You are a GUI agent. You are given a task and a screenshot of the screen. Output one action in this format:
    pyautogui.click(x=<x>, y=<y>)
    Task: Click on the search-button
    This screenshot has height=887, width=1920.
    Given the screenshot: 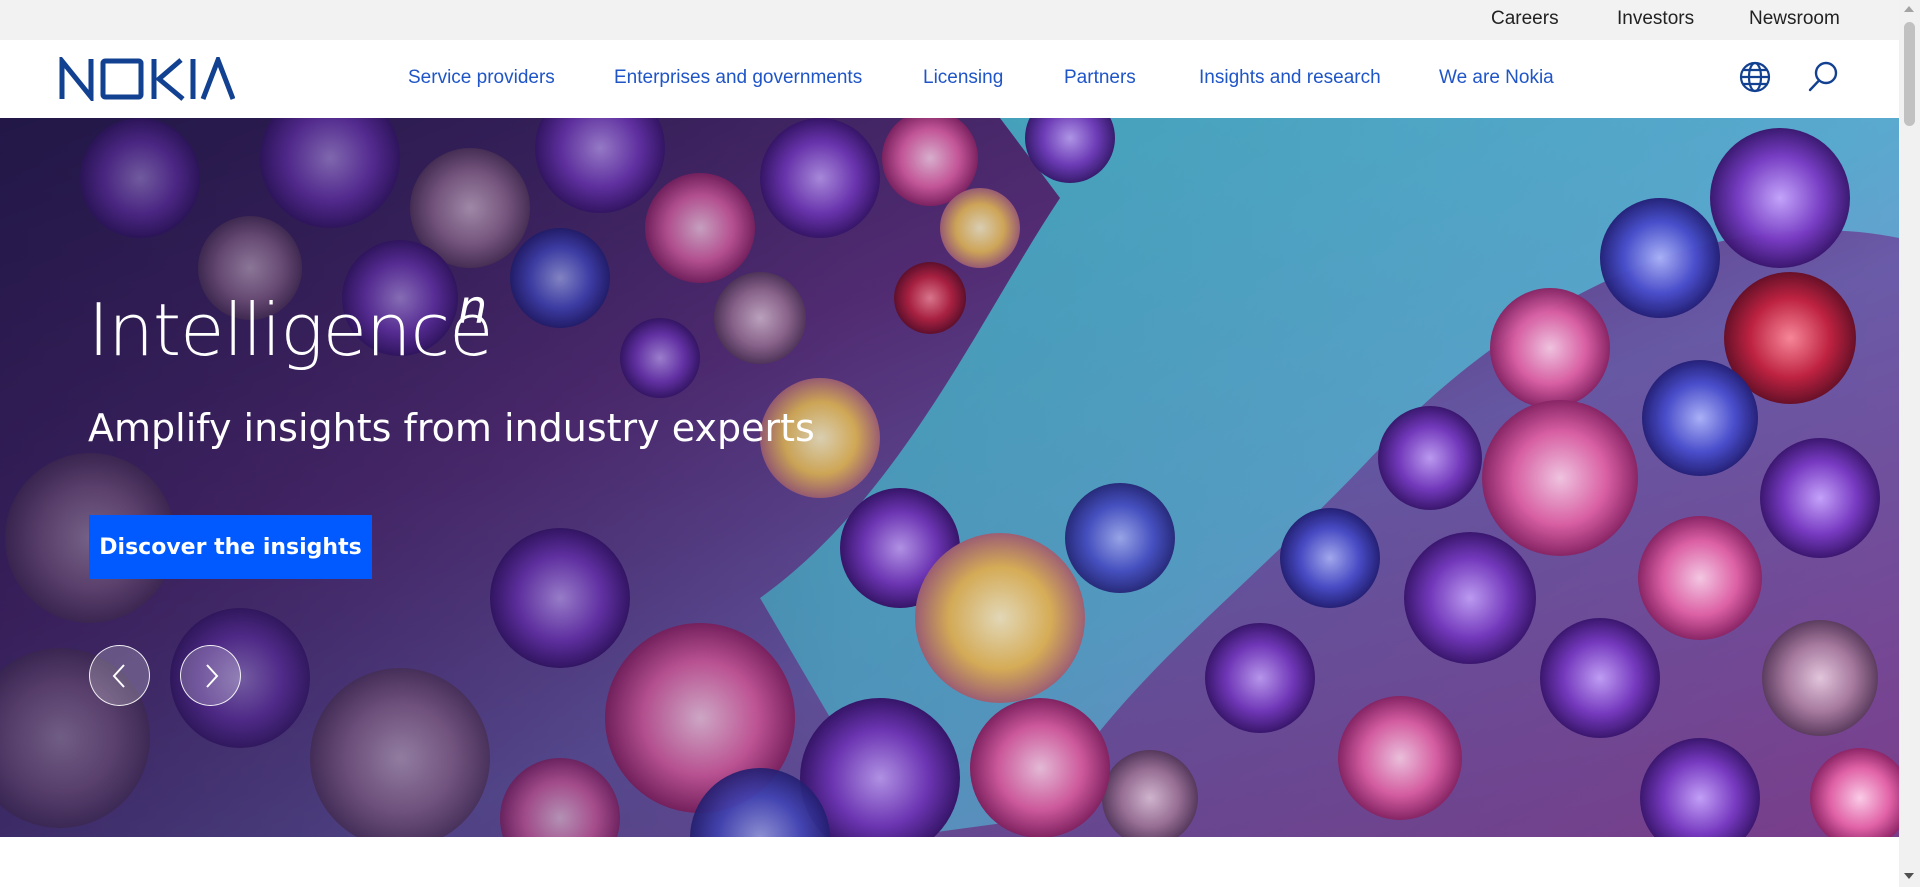 What is the action you would take?
    pyautogui.click(x=1823, y=77)
    